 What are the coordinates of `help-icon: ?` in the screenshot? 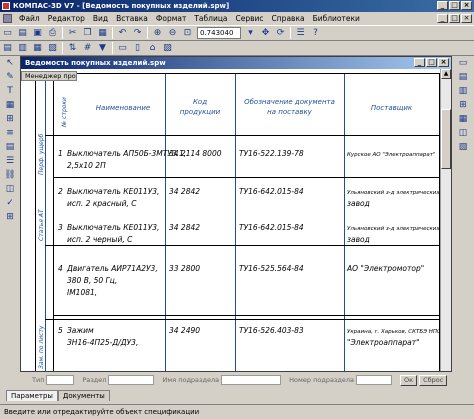 It's located at (315, 33).